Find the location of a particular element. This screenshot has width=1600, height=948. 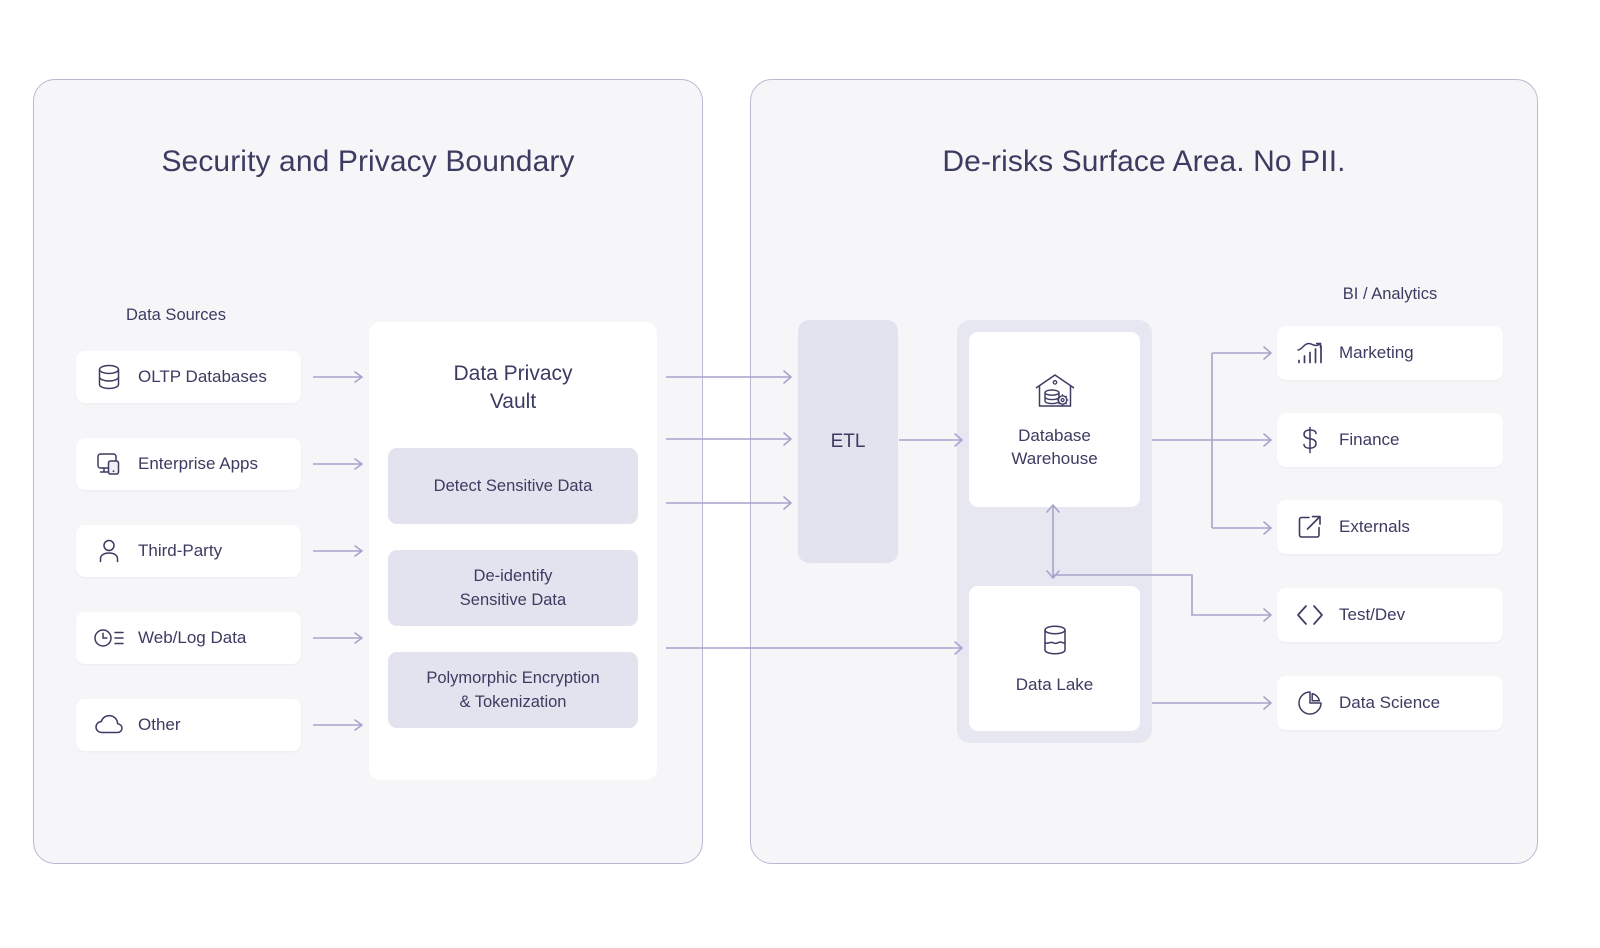

warehouse-label-line2: Warehouse is located at coordinates (1054, 458).